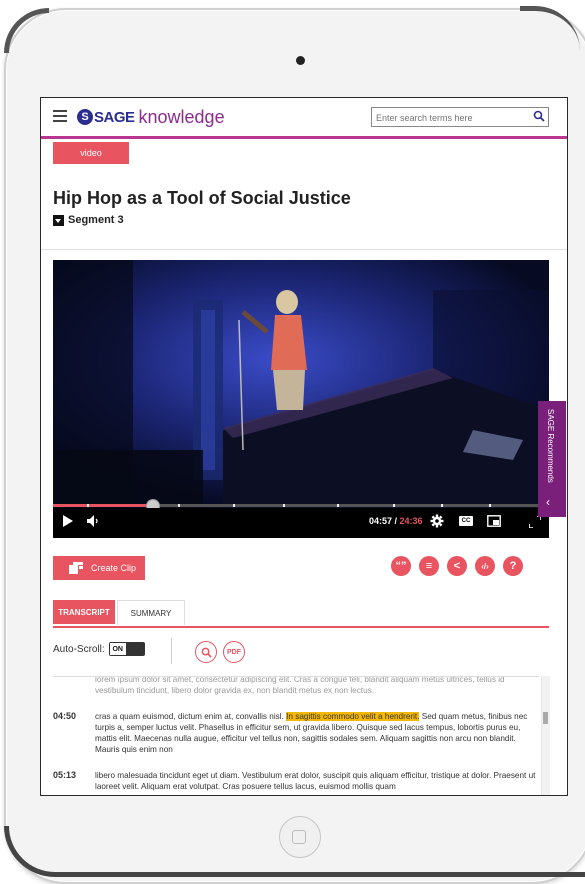 The width and height of the screenshot is (585, 884). What do you see at coordinates (304, 118) in the screenshot?
I see `site-header: S SAGE knowledge` at bounding box center [304, 118].